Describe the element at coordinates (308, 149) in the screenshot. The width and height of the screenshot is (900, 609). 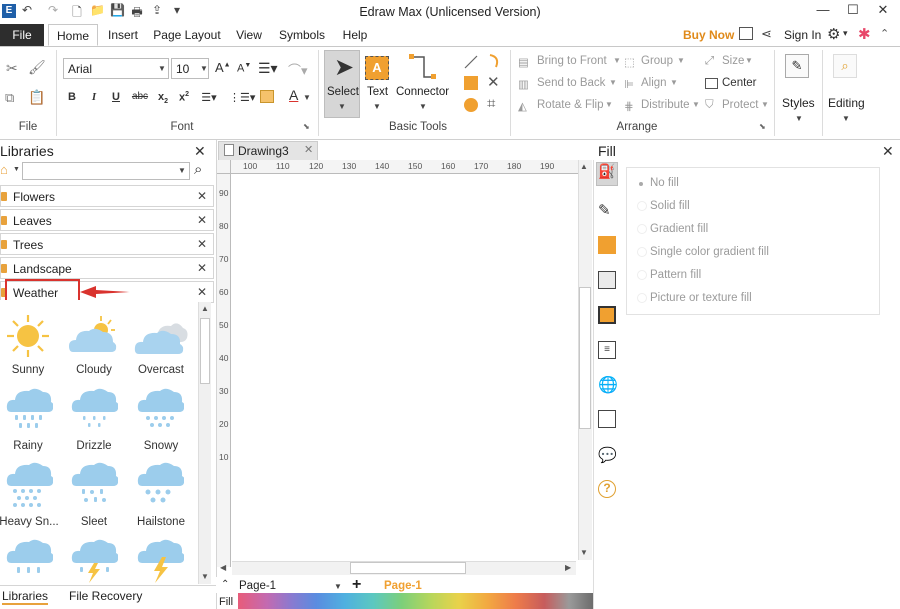
I see `document-tab-close-icon: ✕` at that location.